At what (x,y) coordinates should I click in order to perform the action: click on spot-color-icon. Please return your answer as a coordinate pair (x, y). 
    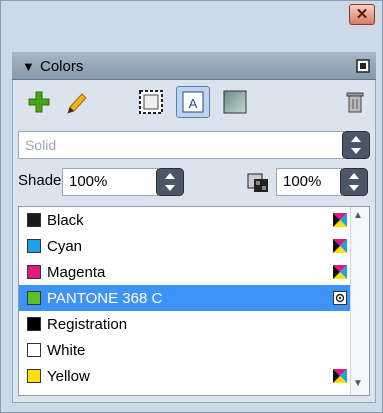
    Looking at the image, I should click on (340, 298).